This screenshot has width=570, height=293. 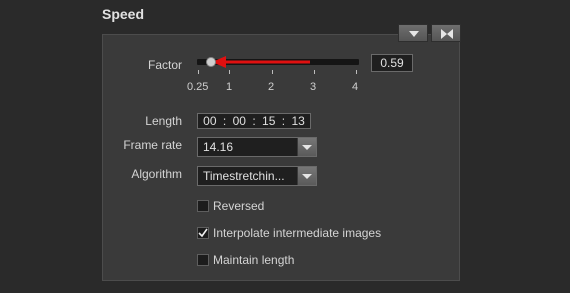 What do you see at coordinates (297, 121) in the screenshot?
I see `timecode-frames: 13` at bounding box center [297, 121].